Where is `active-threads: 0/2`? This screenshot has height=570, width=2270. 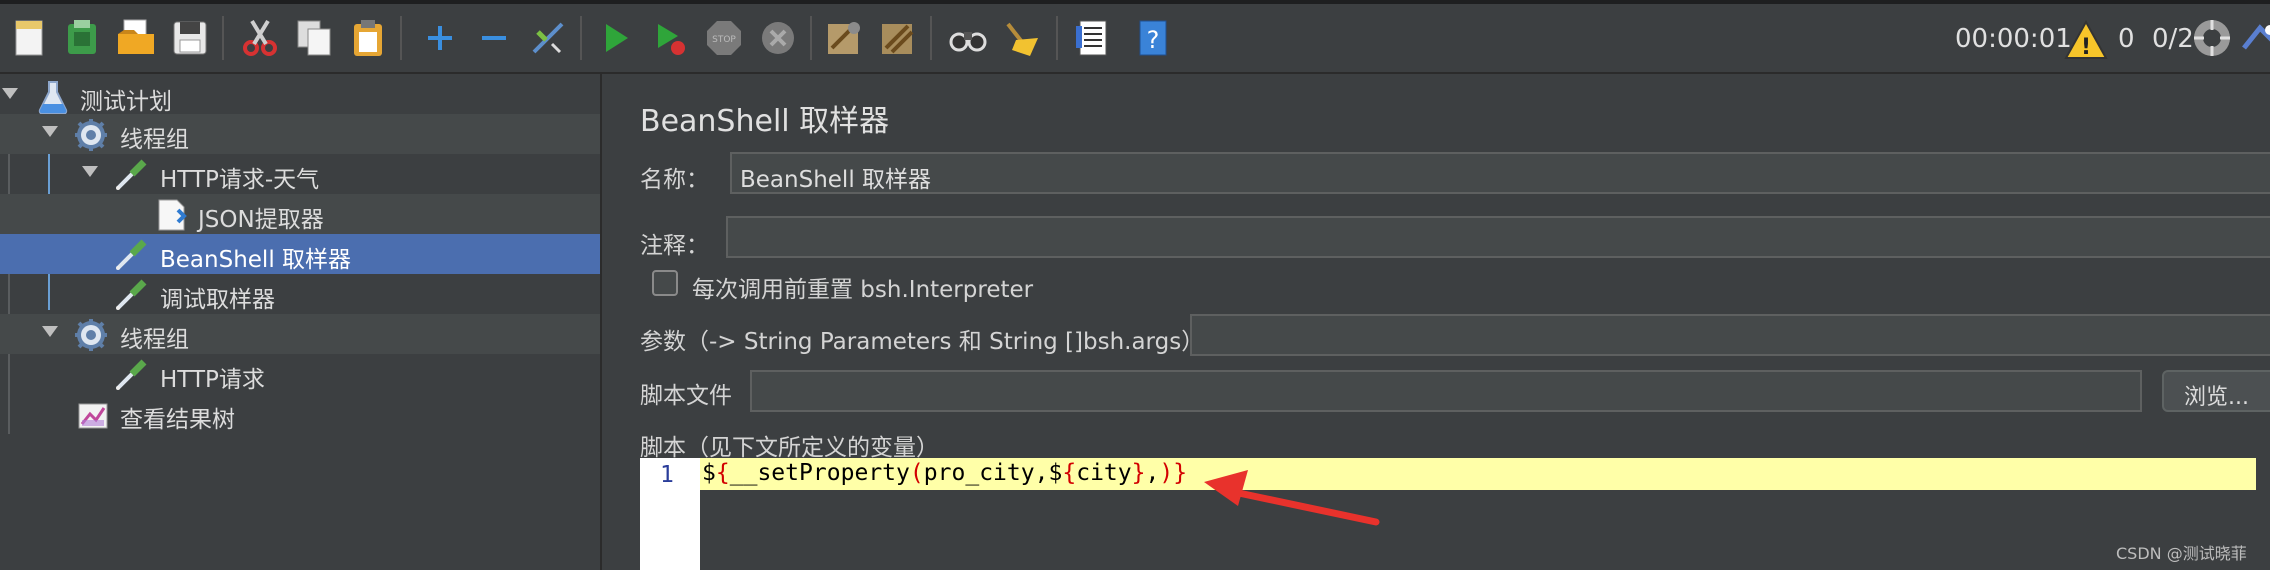
active-threads: 0/2 is located at coordinates (2173, 39).